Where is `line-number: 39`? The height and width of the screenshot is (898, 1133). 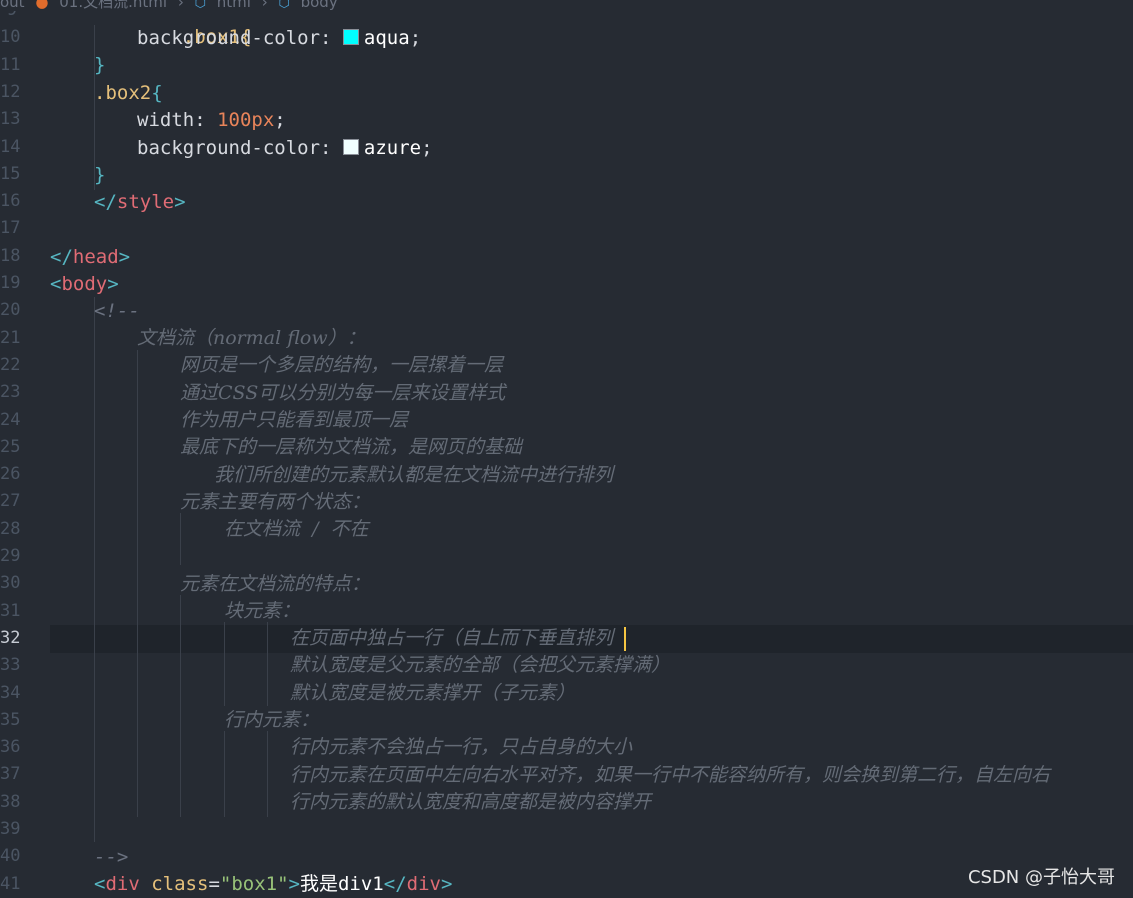 line-number: 39 is located at coordinates (10, 829).